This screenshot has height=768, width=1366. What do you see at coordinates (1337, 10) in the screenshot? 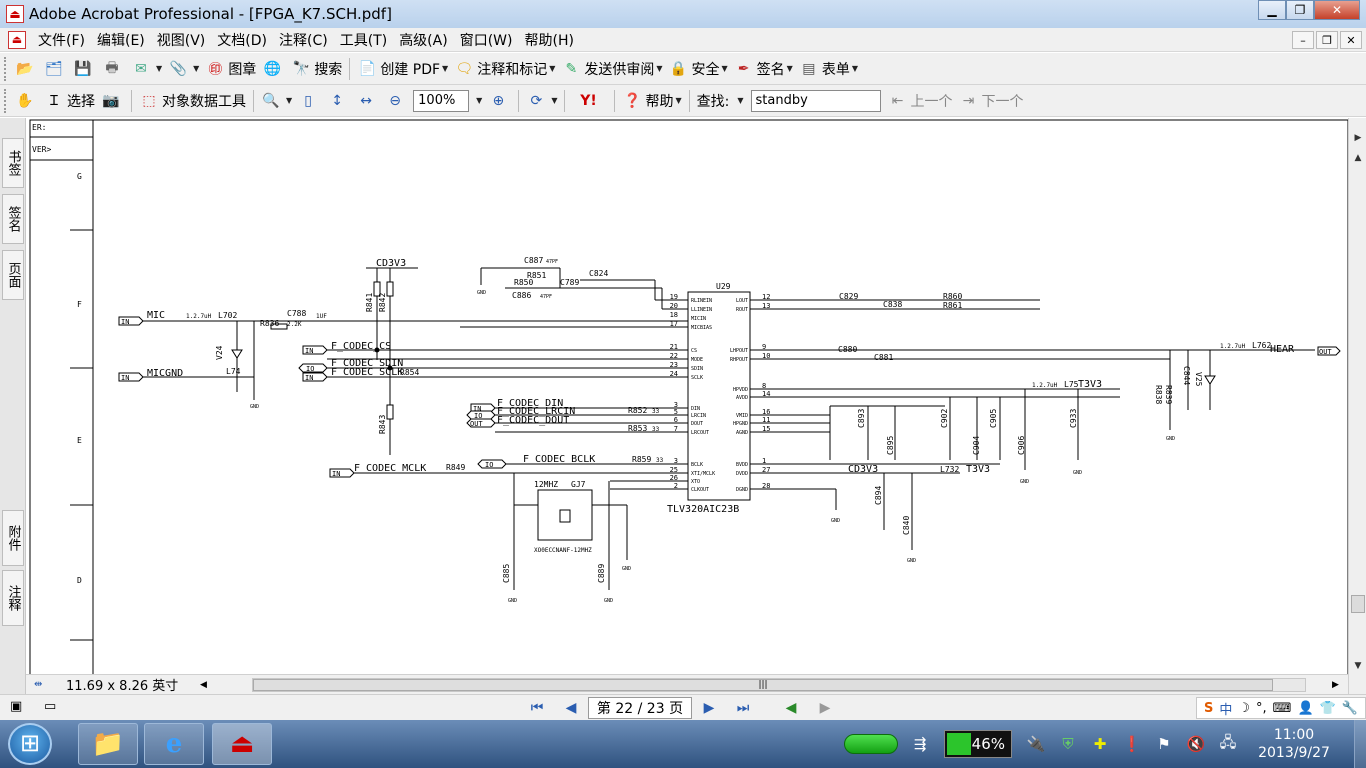
I see `close-button: ✕` at bounding box center [1337, 10].